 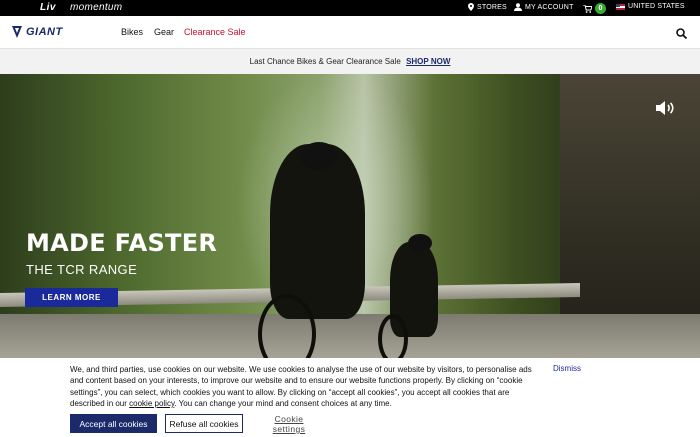 What do you see at coordinates (164, 32) in the screenshot?
I see `nav-item-gear: Gear` at bounding box center [164, 32].